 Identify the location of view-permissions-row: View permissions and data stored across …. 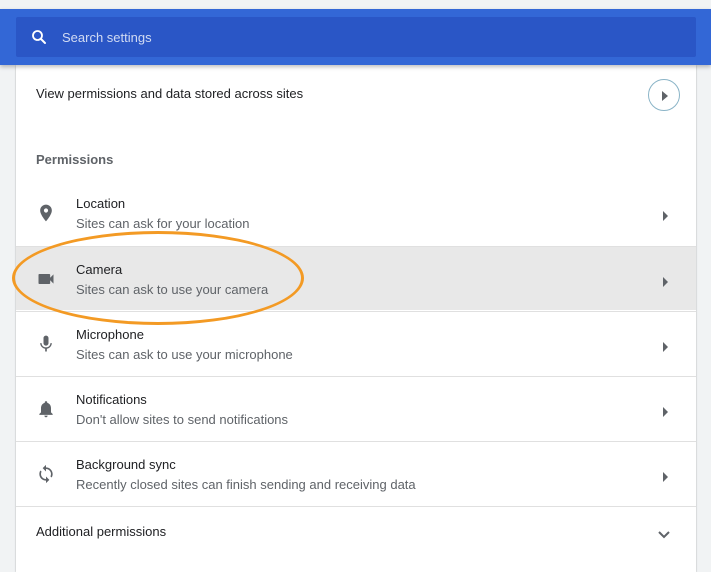
(356, 95).